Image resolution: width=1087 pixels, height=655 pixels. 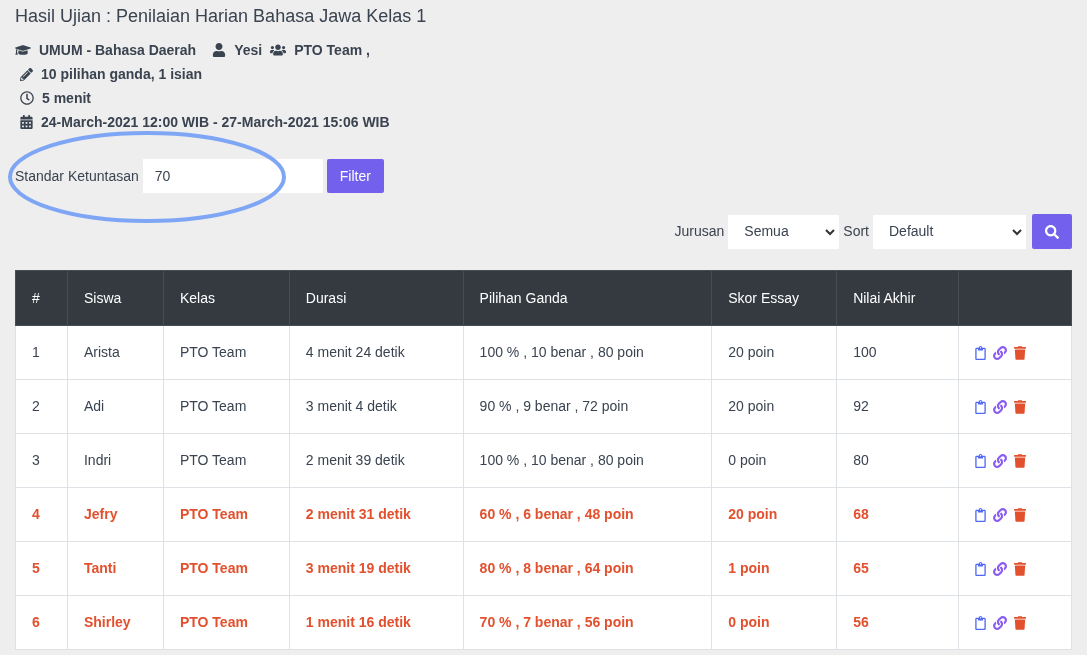 What do you see at coordinates (587, 568) in the screenshot?
I see `table-cell: 80 % , 8 benar , 64 poin` at bounding box center [587, 568].